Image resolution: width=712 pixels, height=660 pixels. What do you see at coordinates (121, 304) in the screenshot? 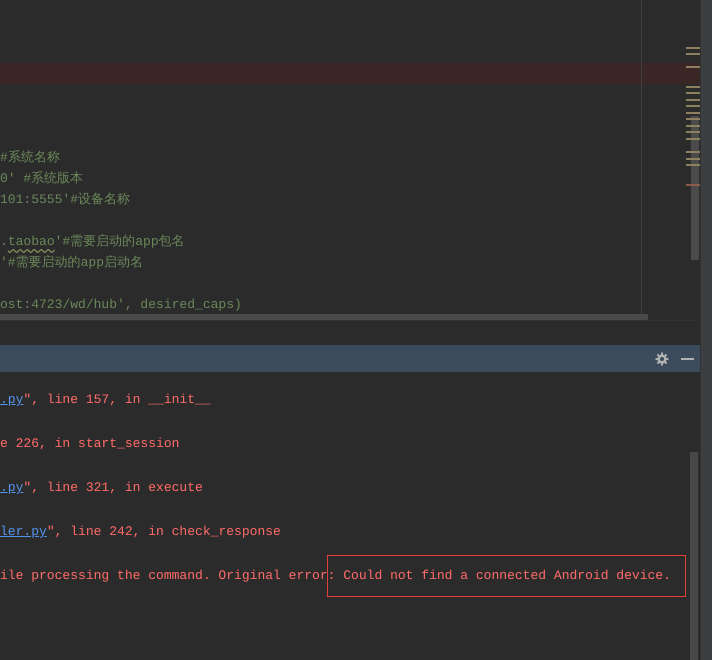
I see `code-line: ost:4723/wd/hub', desired_caps)` at bounding box center [121, 304].